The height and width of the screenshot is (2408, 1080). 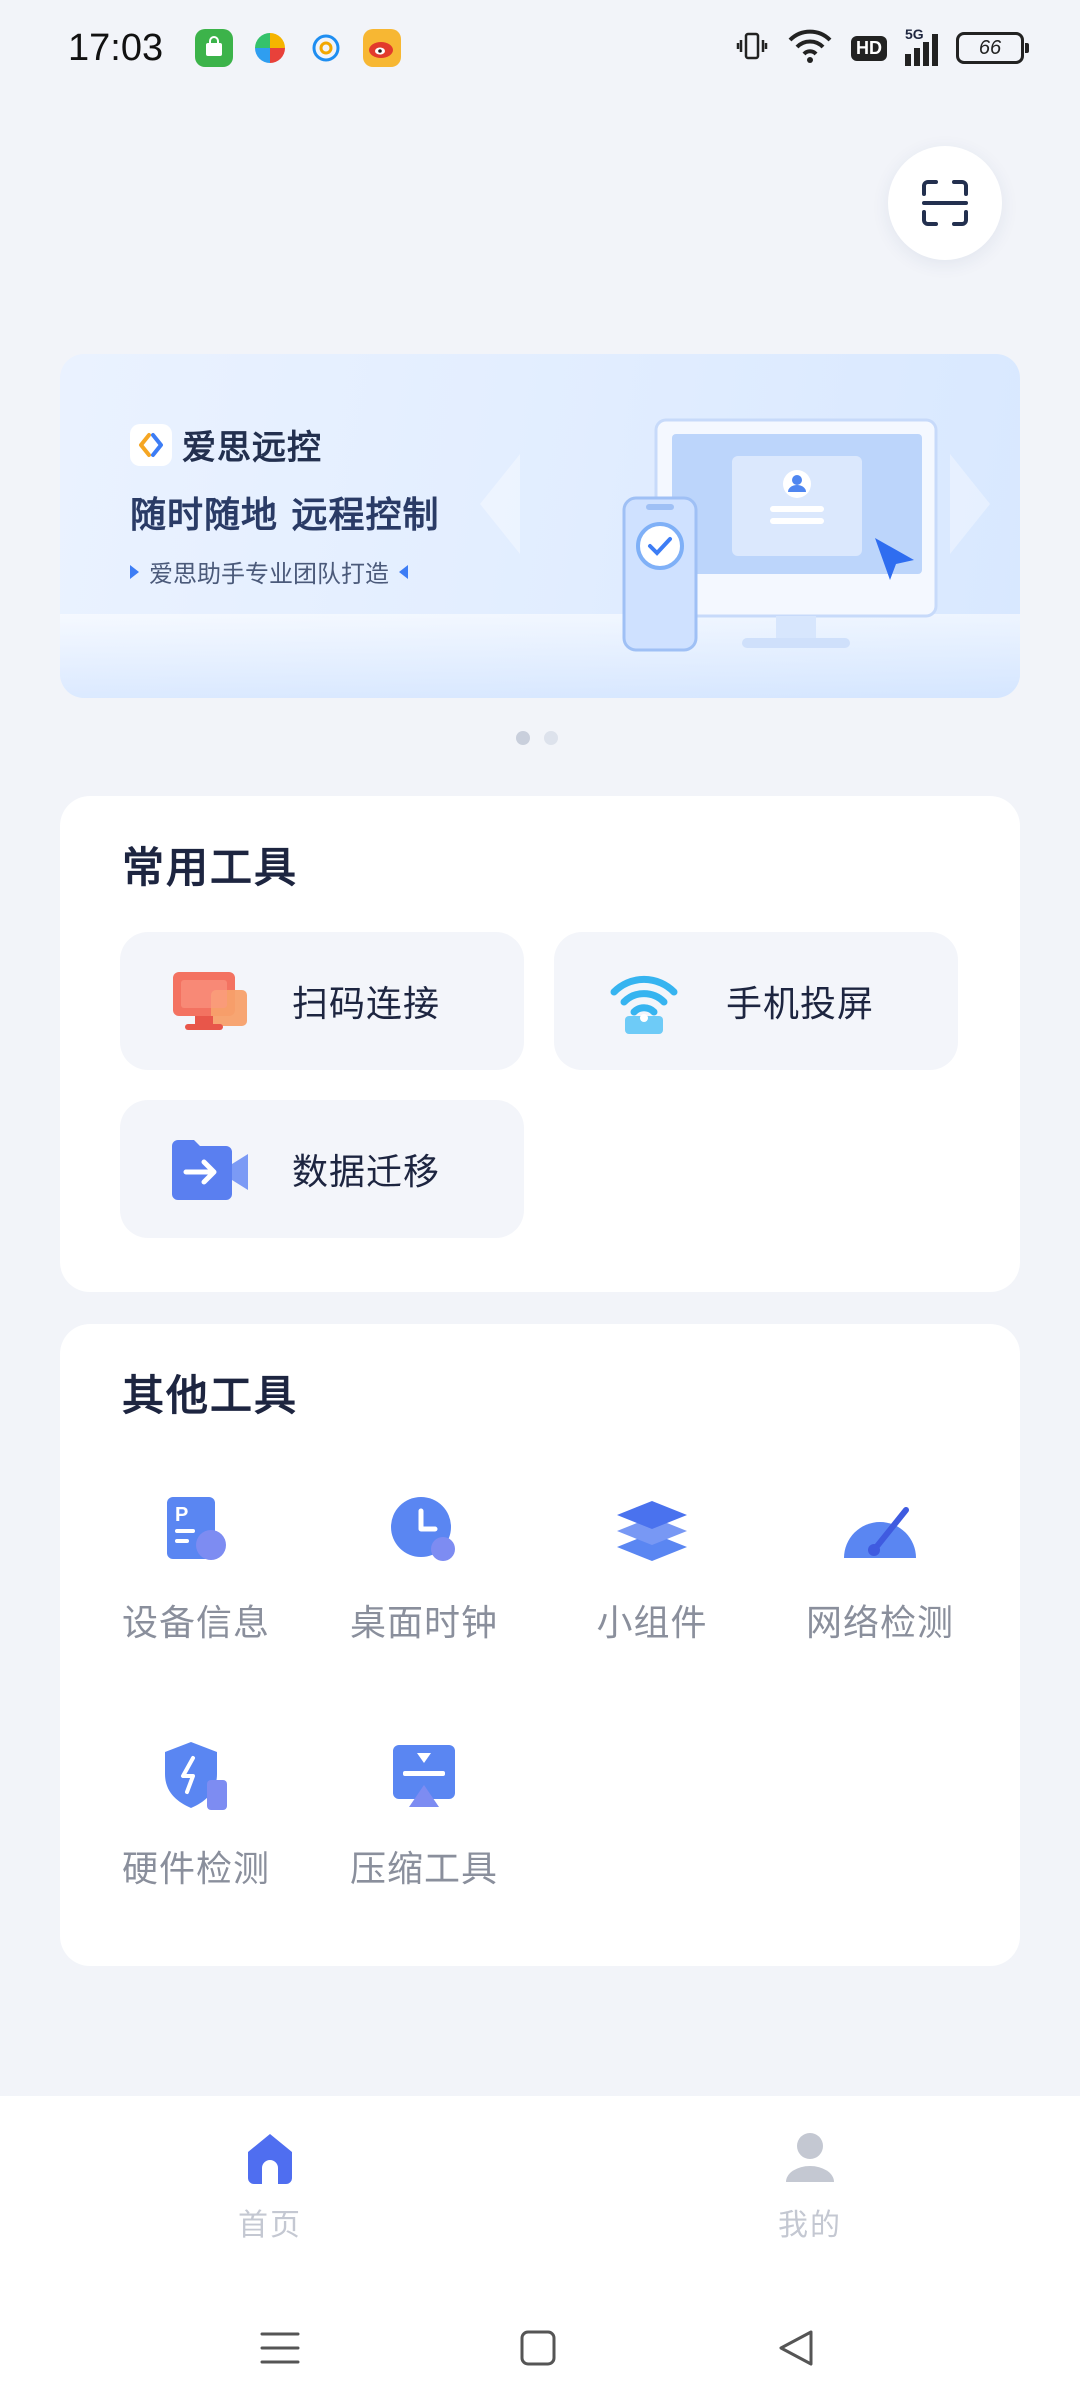 I want to click on compress-icon, so click(x=424, y=1776).